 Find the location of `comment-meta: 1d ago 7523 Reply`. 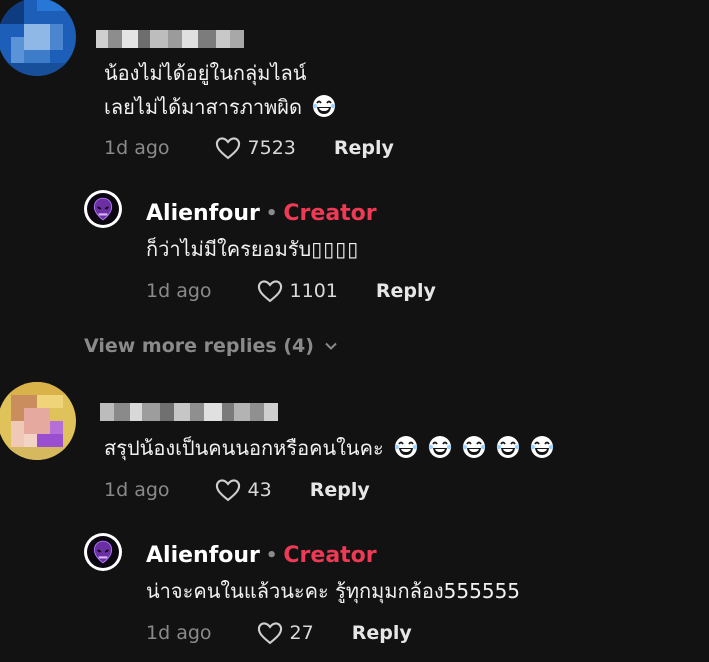

comment-meta: 1d ago 7523 Reply is located at coordinates (249, 148).